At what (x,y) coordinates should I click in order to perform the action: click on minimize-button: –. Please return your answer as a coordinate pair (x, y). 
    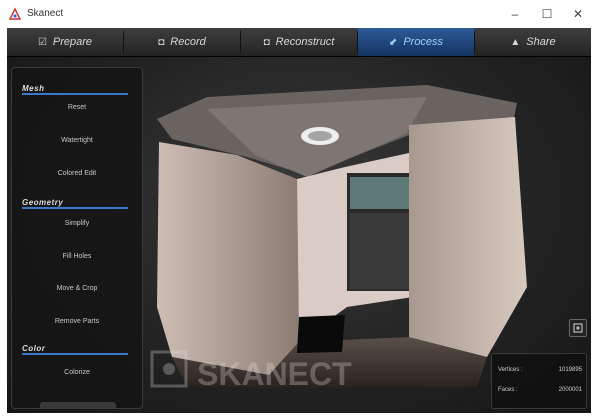
    Looking at the image, I should click on (515, 14).